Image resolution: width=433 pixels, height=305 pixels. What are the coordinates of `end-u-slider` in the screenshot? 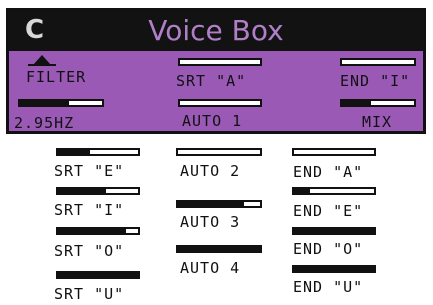 It's located at (334, 269).